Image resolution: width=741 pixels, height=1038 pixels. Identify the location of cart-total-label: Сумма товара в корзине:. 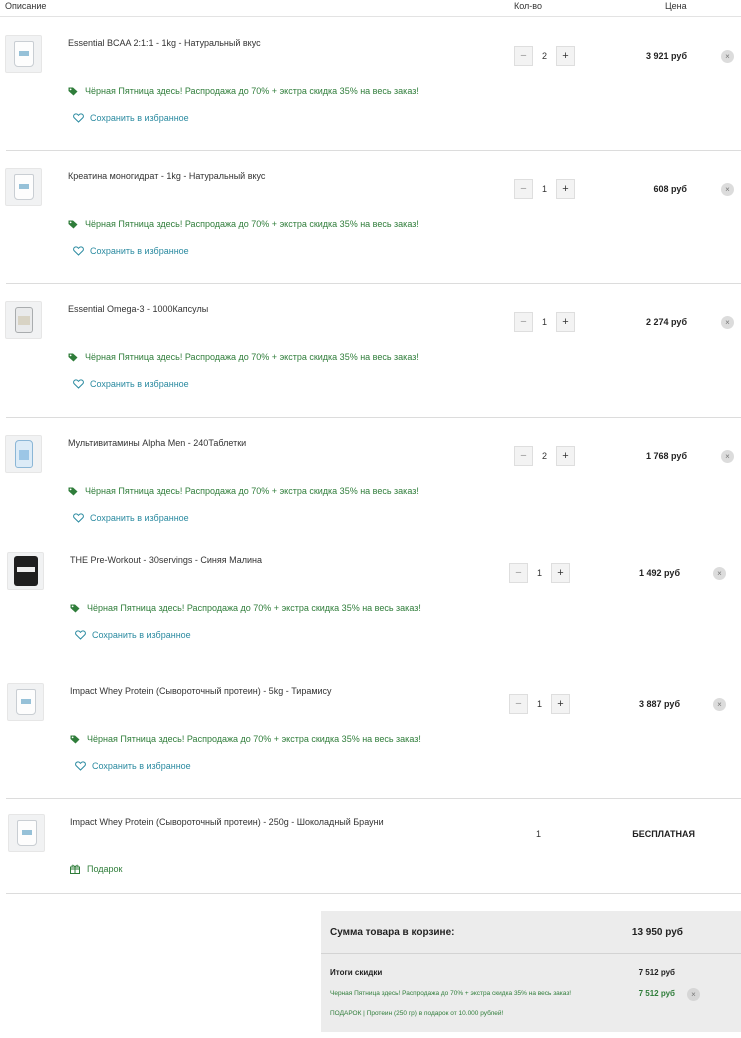
(392, 932).